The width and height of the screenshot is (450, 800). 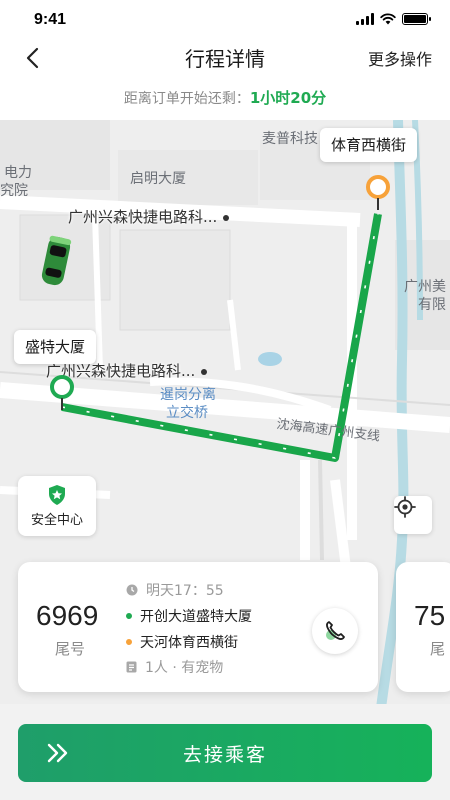 I want to click on order-card-next: 75 尾, so click(x=423, y=627).